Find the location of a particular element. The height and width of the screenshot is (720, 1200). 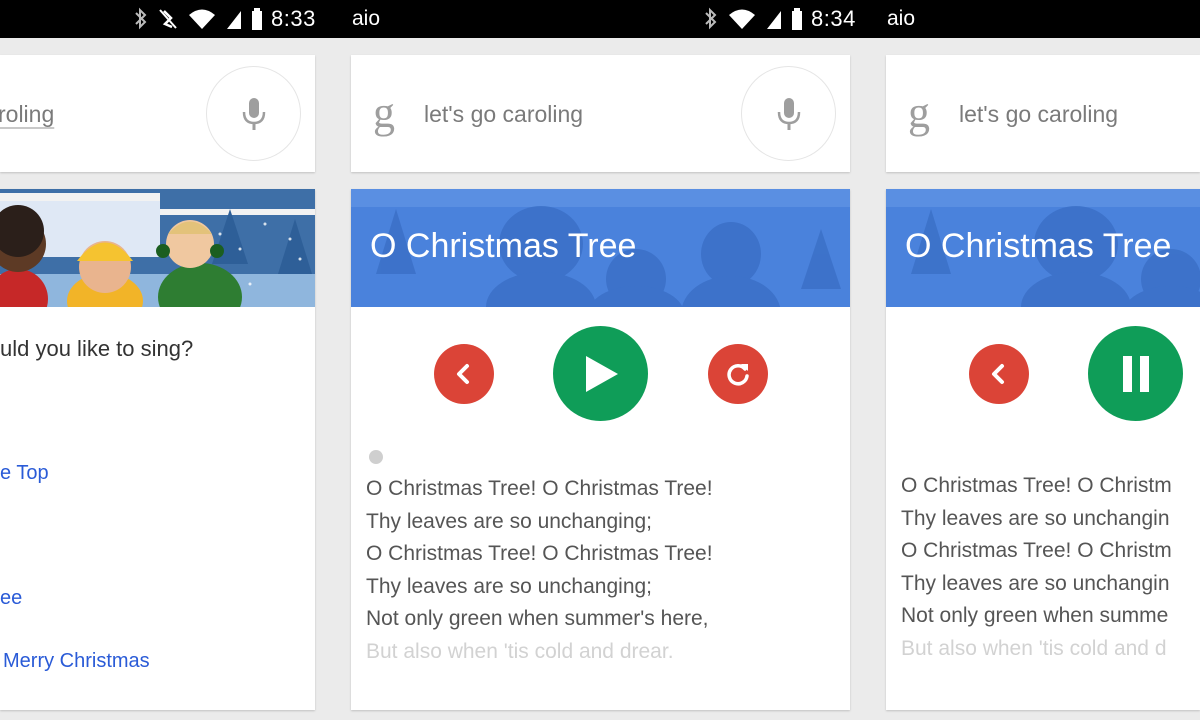

pause-button is located at coordinates (1135, 373).